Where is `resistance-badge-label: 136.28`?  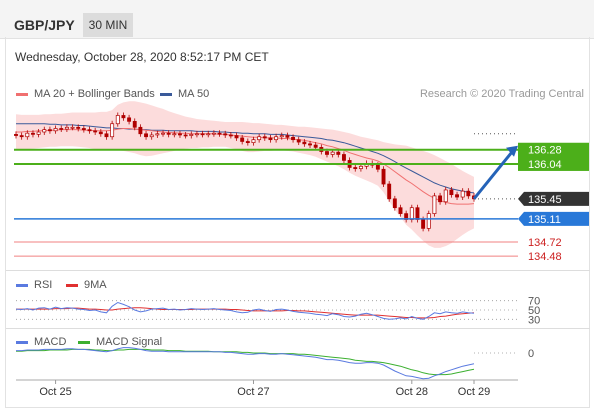
resistance-badge-label: 136.28 is located at coordinates (545, 151).